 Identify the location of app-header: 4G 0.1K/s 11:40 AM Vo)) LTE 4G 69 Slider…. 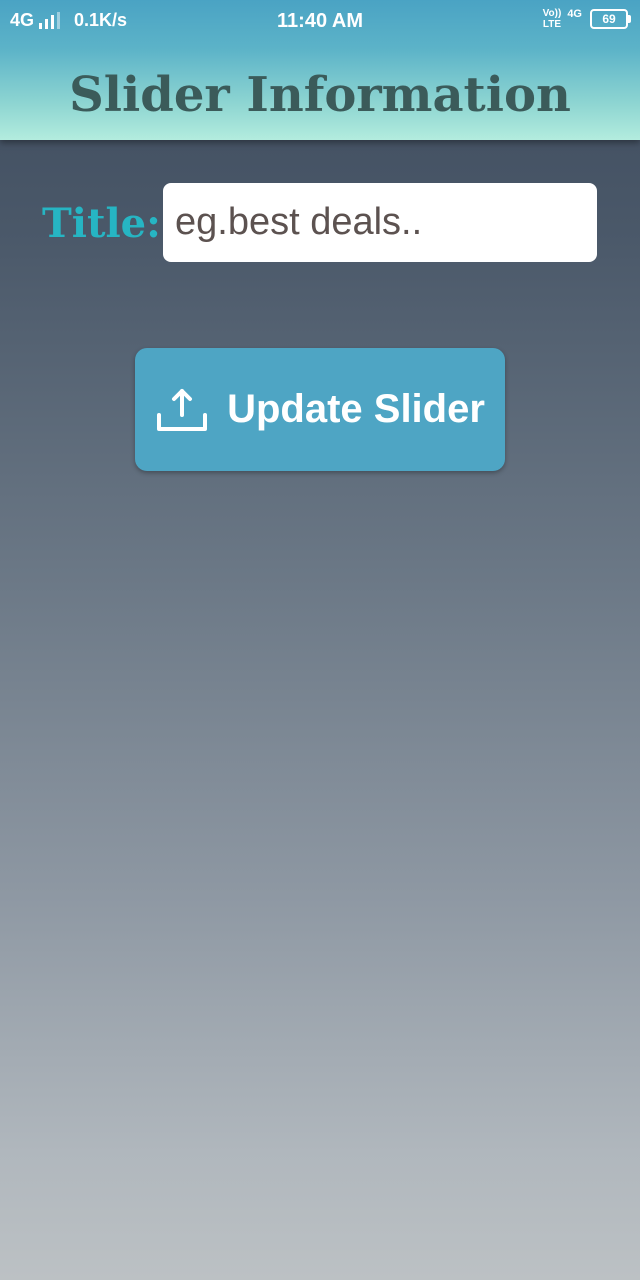
(320, 70).